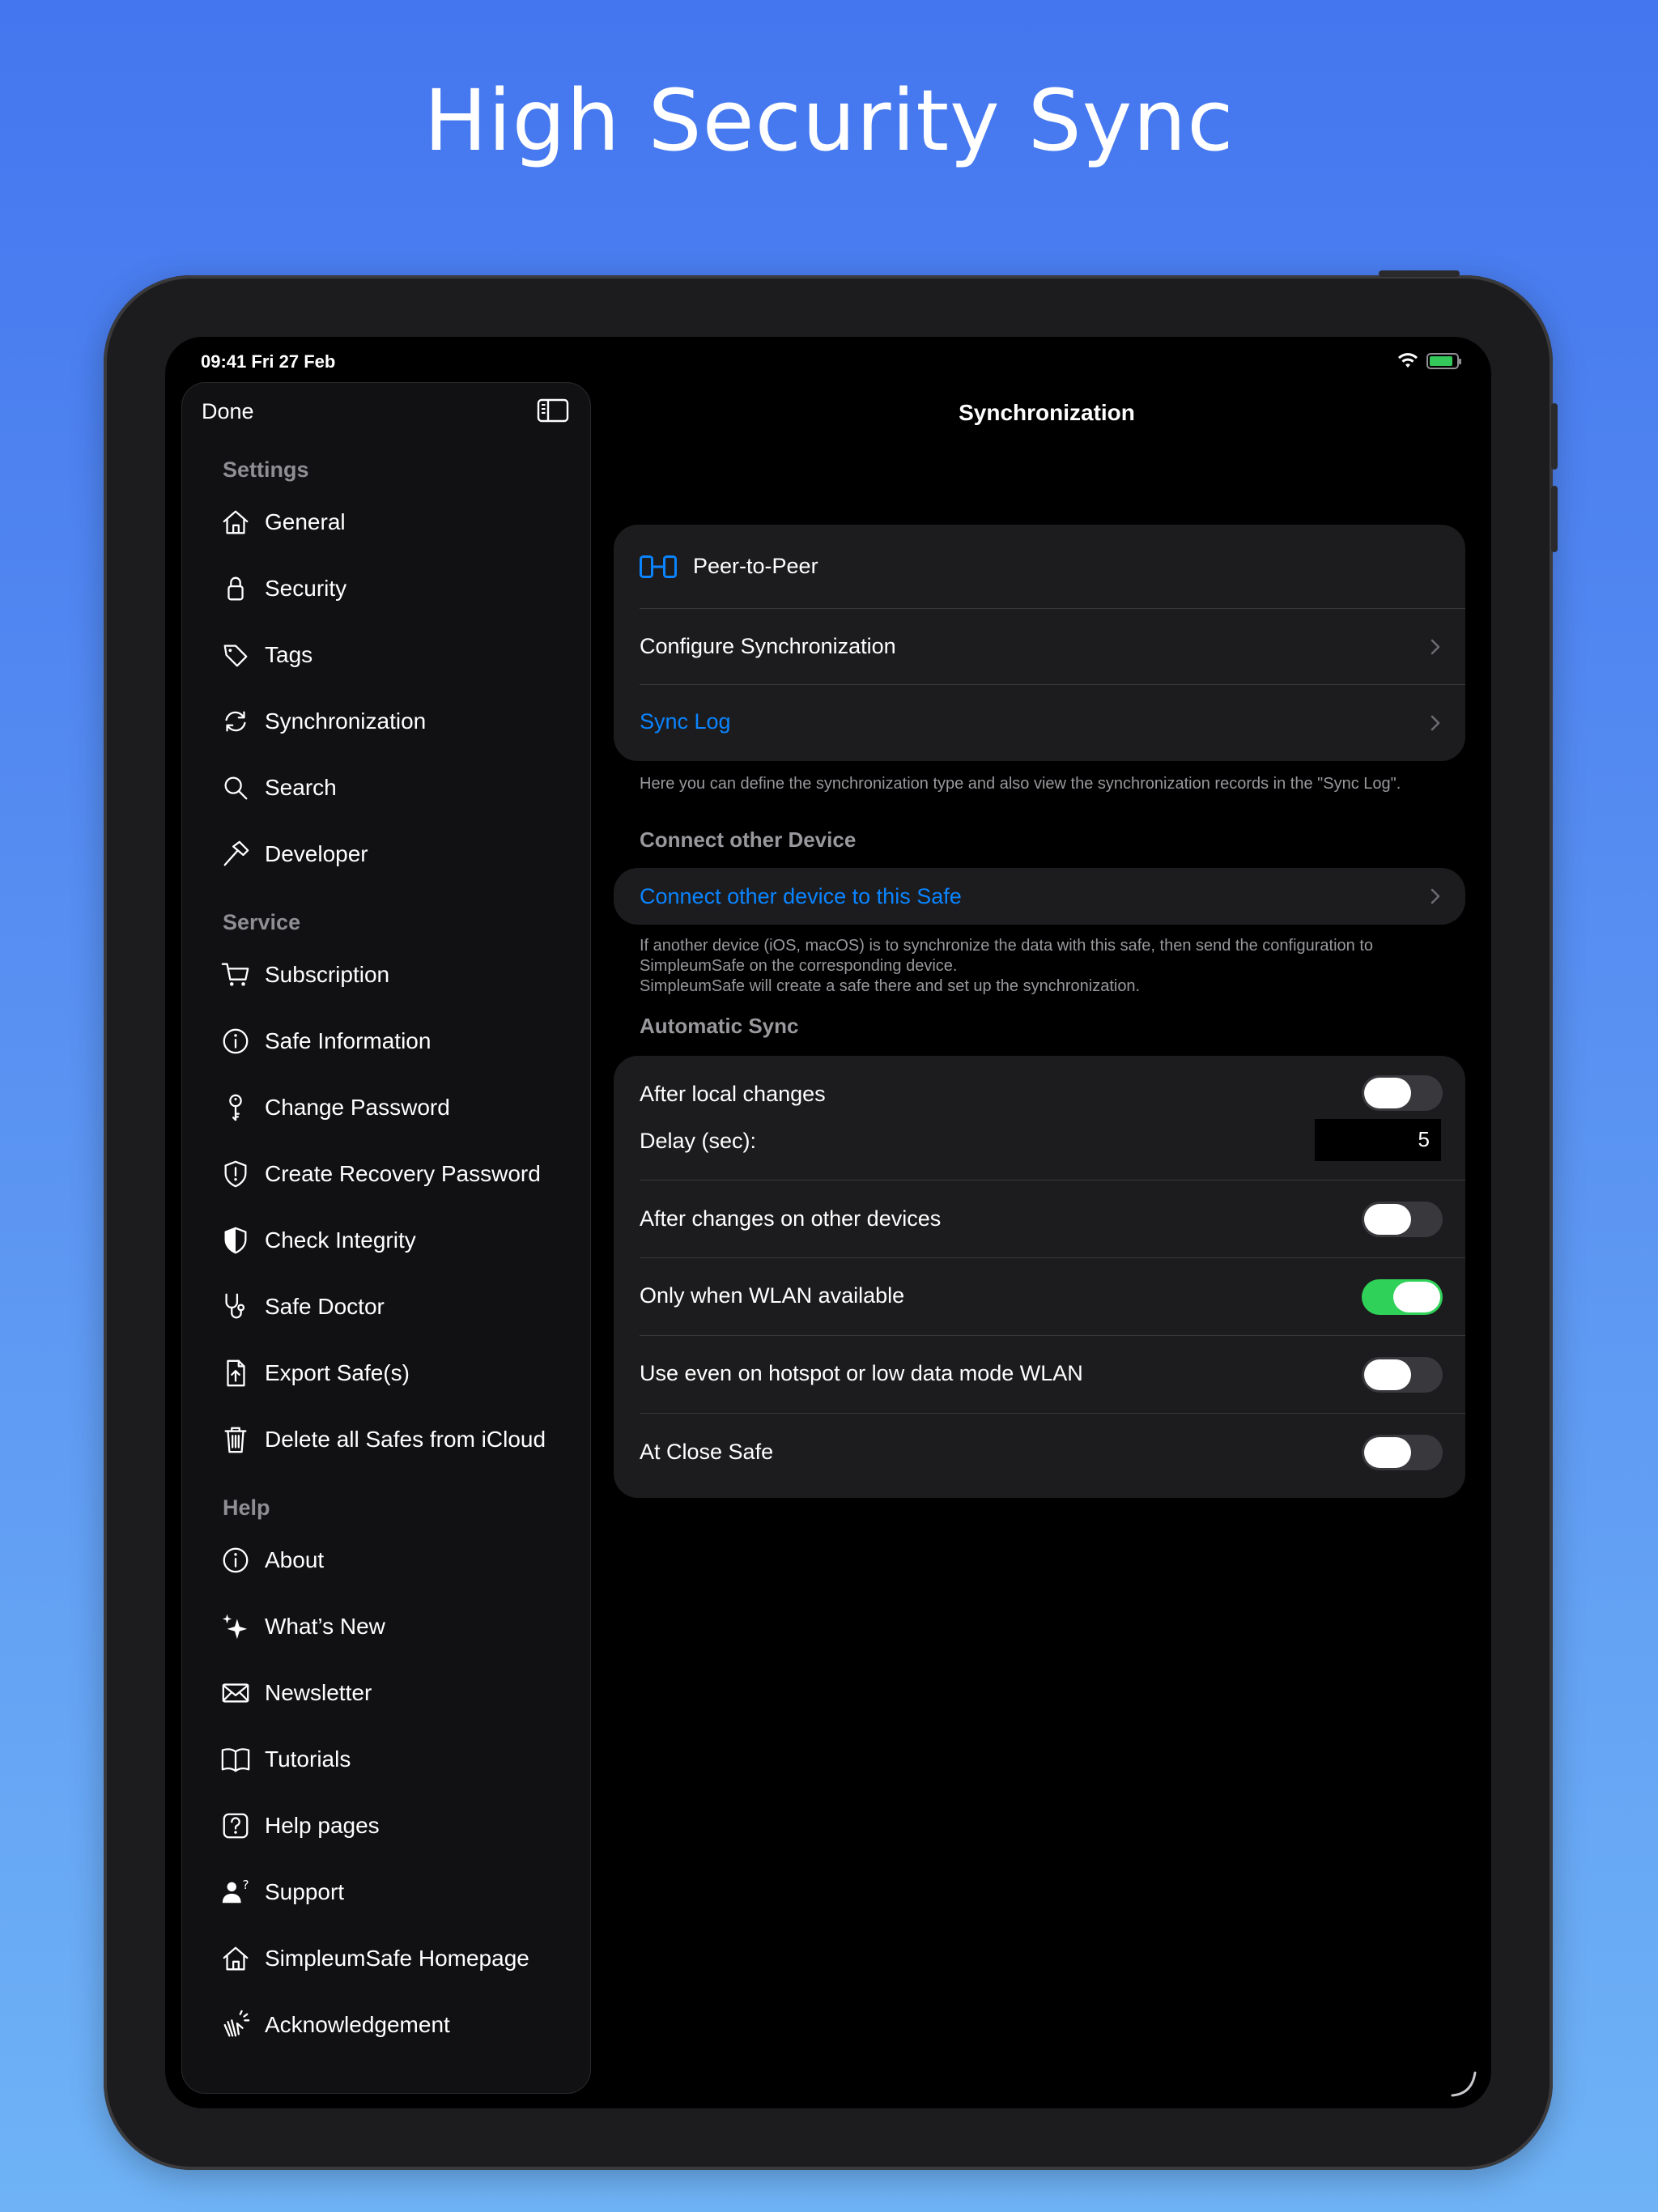 The image size is (1658, 2212). What do you see at coordinates (308, 1759) in the screenshot?
I see `sidebar-item-label: Tutorials` at bounding box center [308, 1759].